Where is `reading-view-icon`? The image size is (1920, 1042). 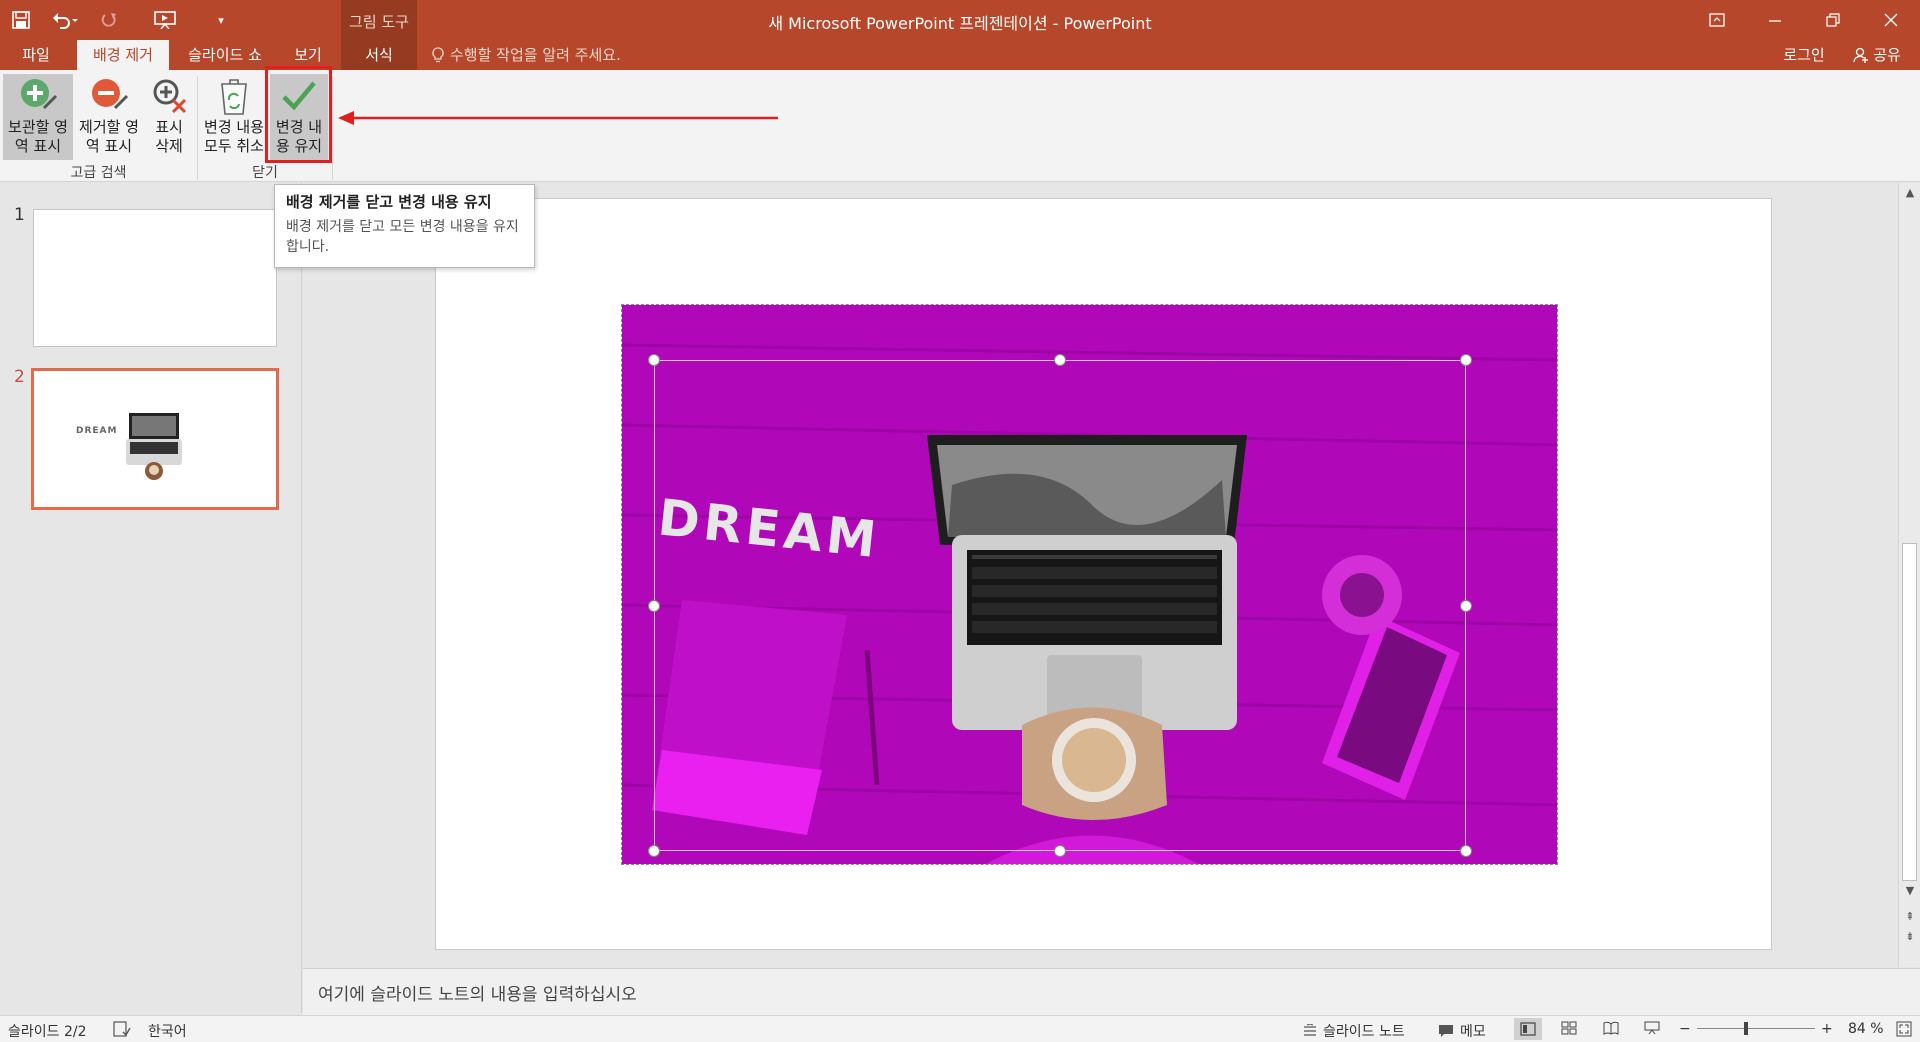 reading-view-icon is located at coordinates (1611, 1028).